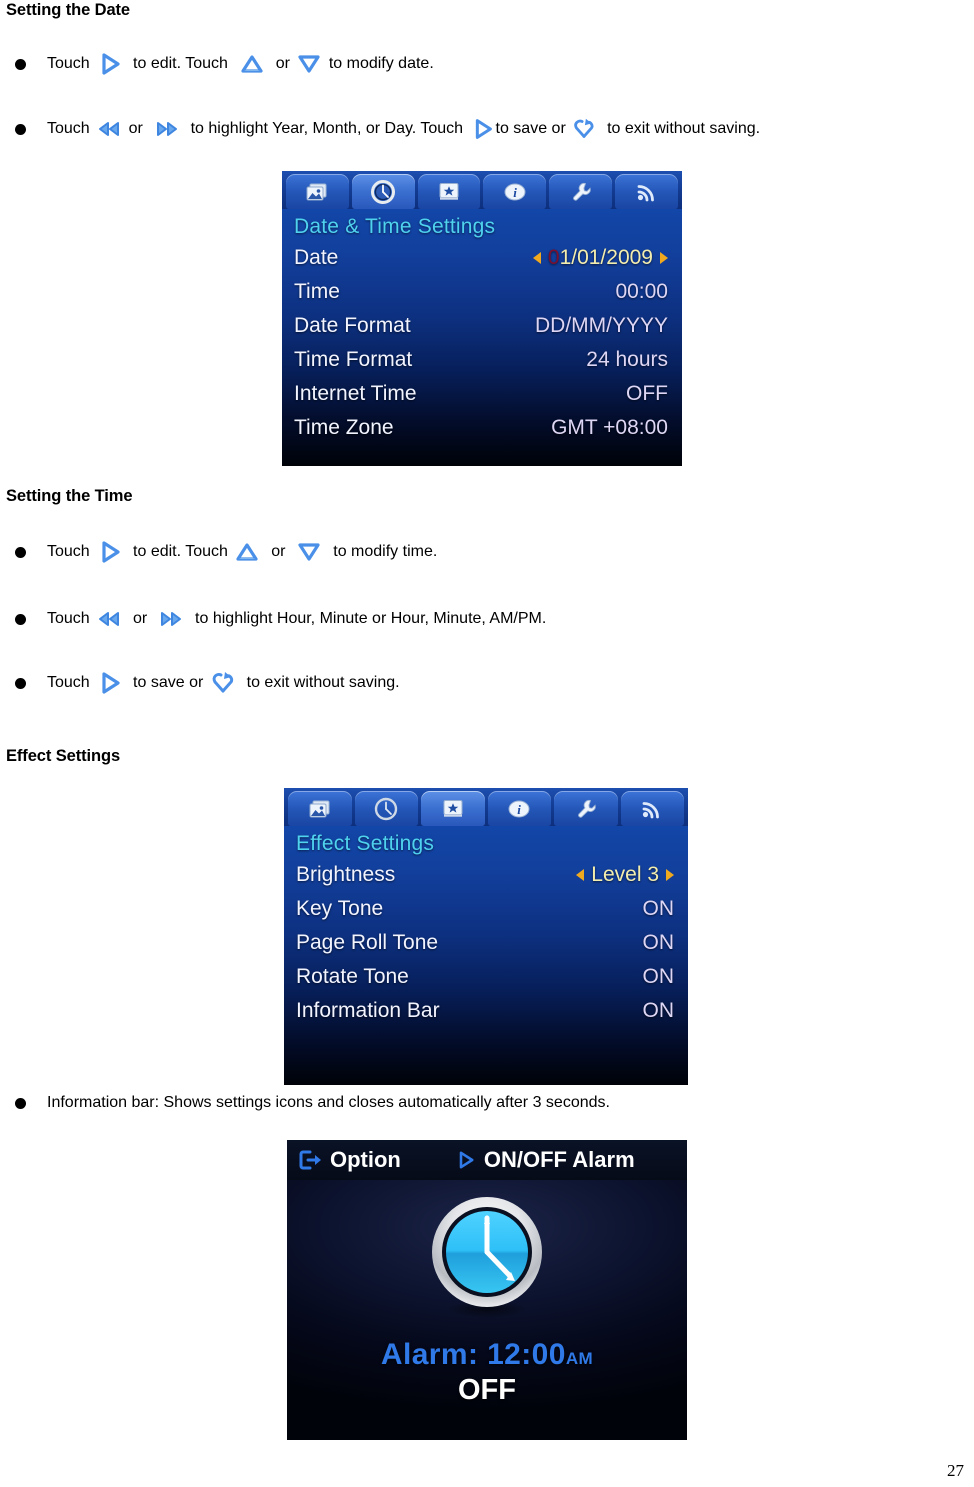 The height and width of the screenshot is (1487, 974). I want to click on option-button: Option, so click(349, 1160).